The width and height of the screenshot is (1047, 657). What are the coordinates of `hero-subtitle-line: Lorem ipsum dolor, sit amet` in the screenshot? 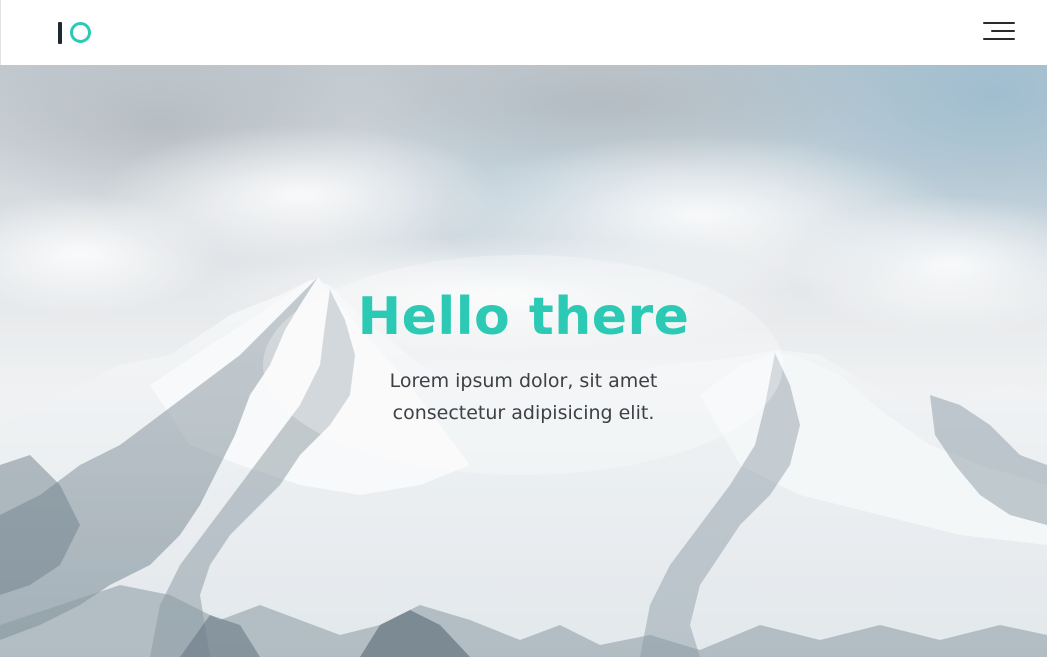 It's located at (523, 381).